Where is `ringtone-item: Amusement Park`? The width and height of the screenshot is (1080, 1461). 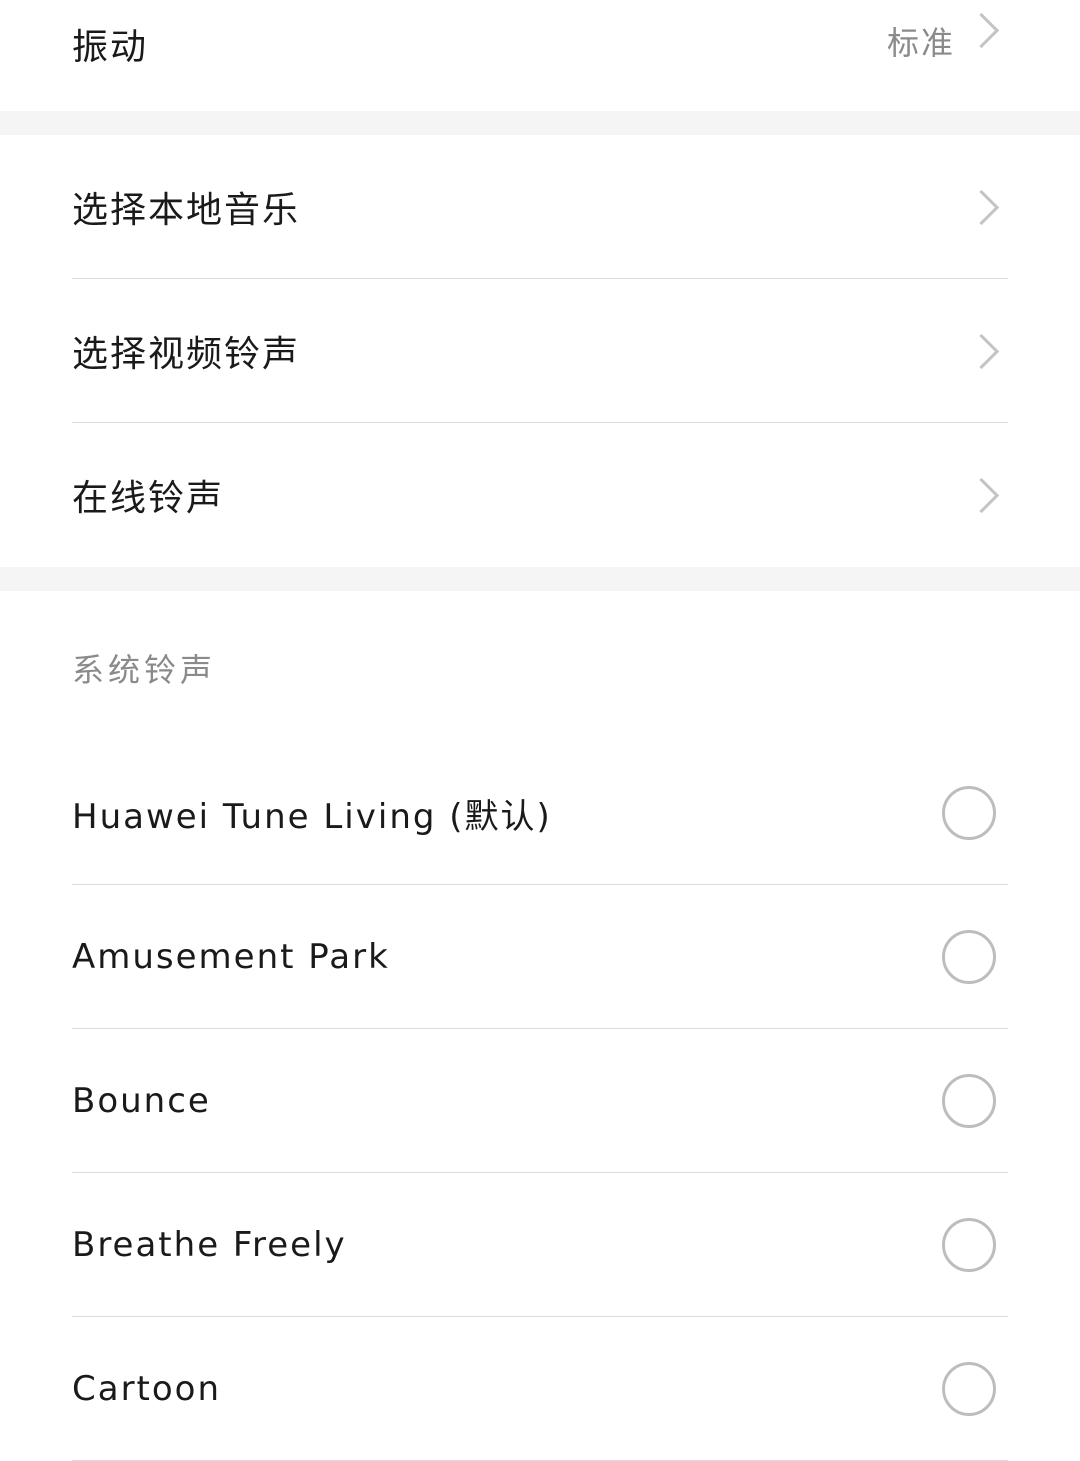 ringtone-item: Amusement Park is located at coordinates (540, 957).